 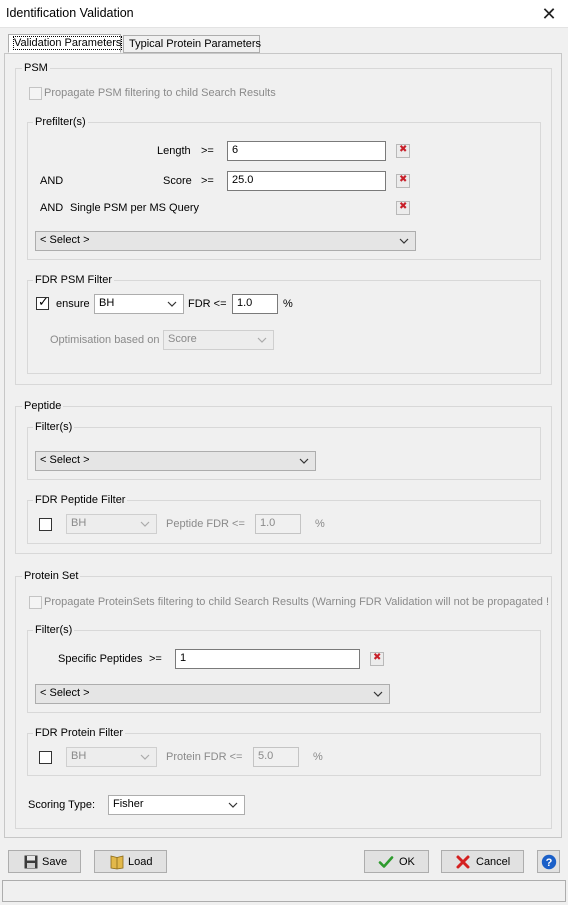 What do you see at coordinates (276, 757) in the screenshot?
I see `fdr-protein-value-input: 5.0` at bounding box center [276, 757].